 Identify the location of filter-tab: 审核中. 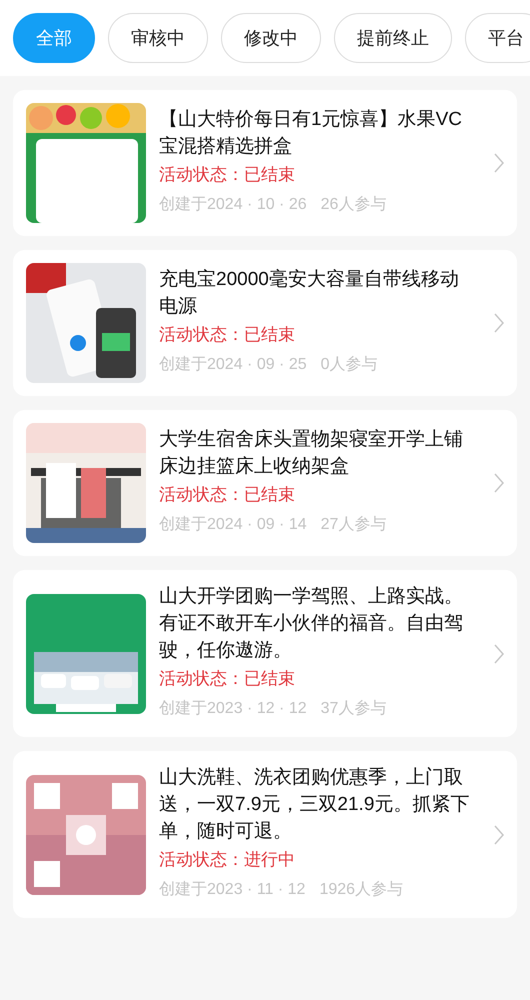
(158, 38).